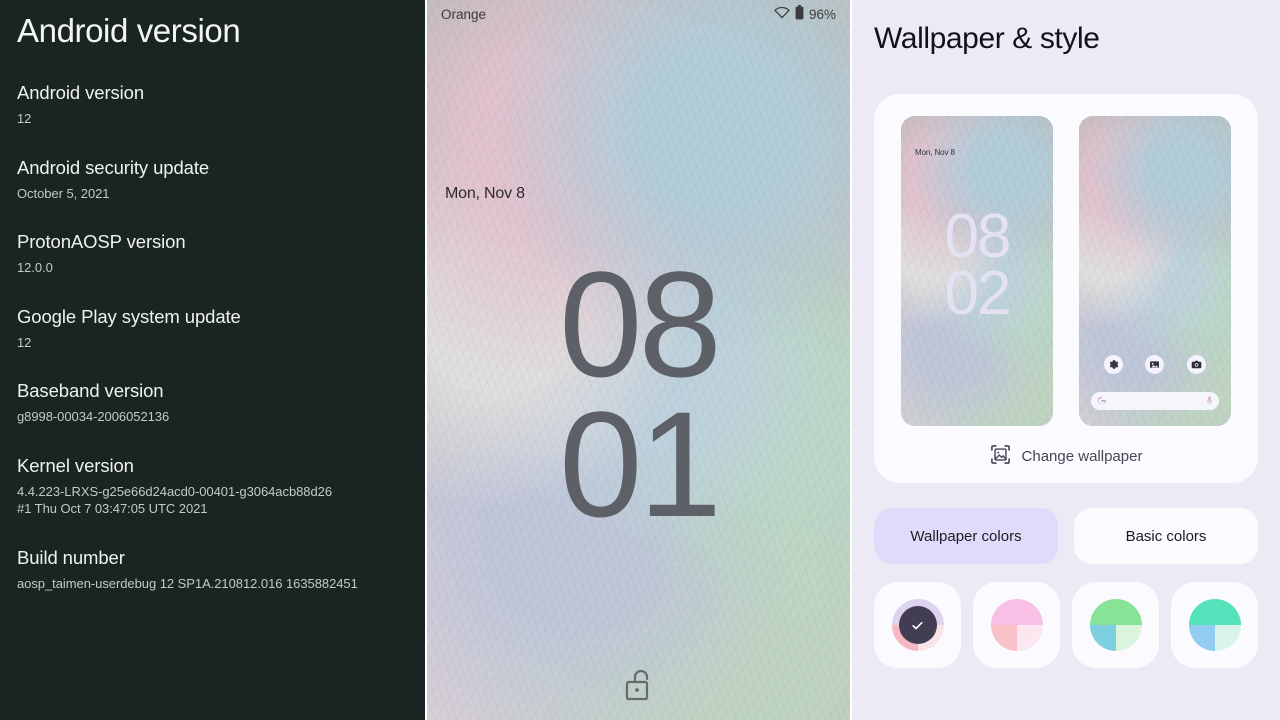 This screenshot has height=720, width=1280. What do you see at coordinates (1209, 401) in the screenshot?
I see `microphone-icon` at bounding box center [1209, 401].